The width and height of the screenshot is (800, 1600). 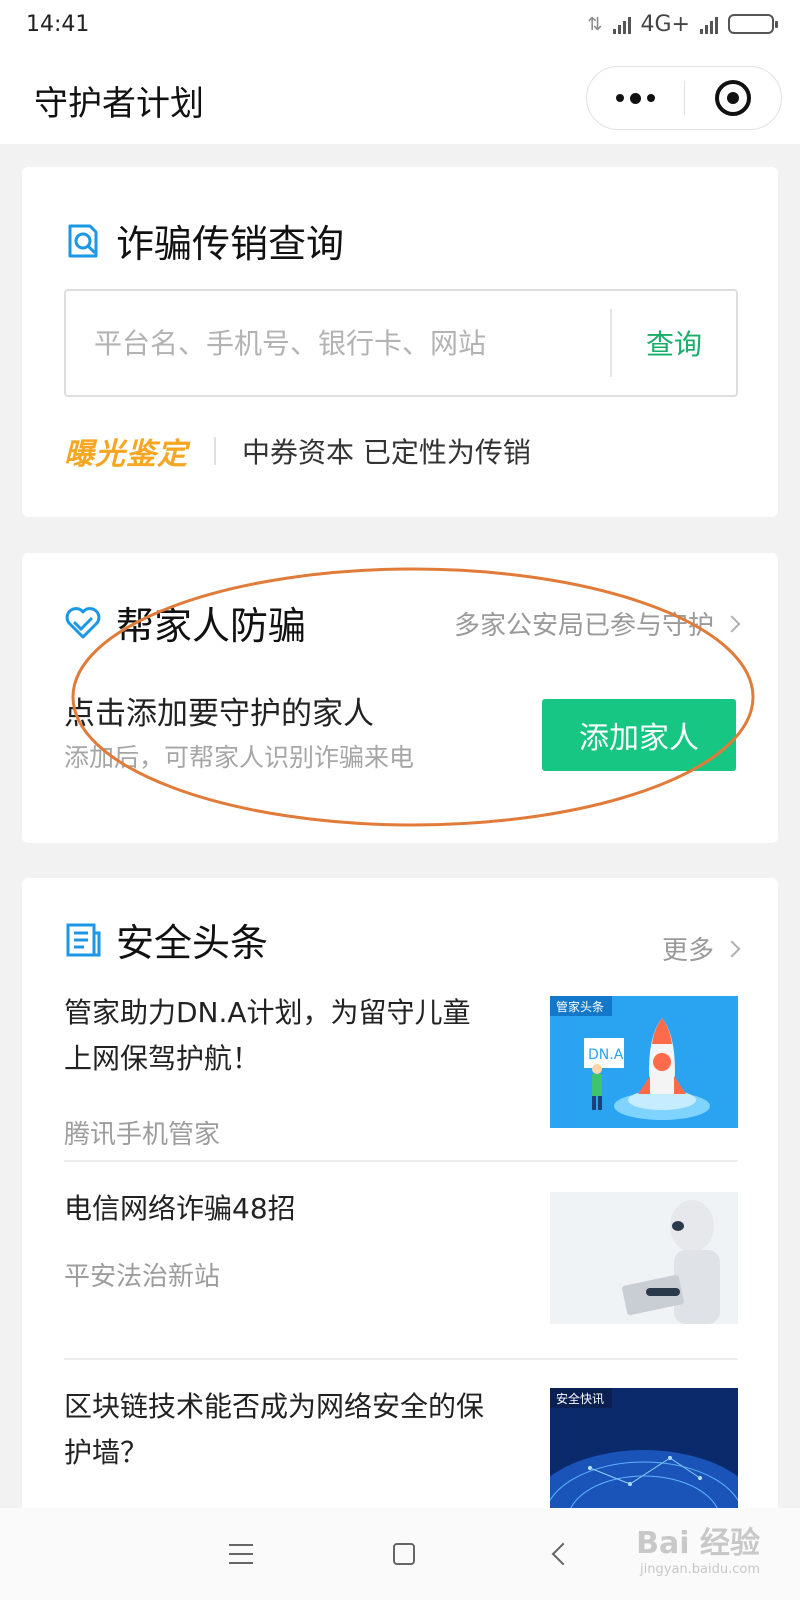 I want to click on newspaper-icon, so click(x=83, y=939).